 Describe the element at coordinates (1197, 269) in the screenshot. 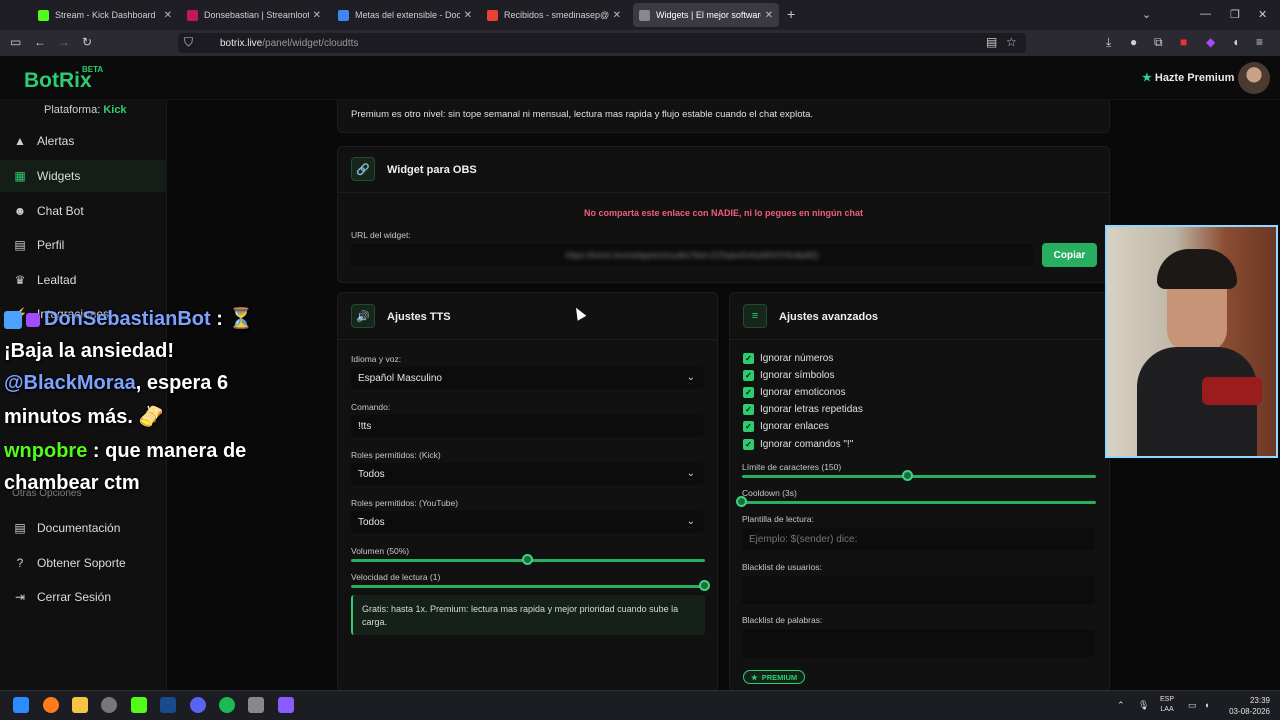

I see `streamer-hair` at that location.